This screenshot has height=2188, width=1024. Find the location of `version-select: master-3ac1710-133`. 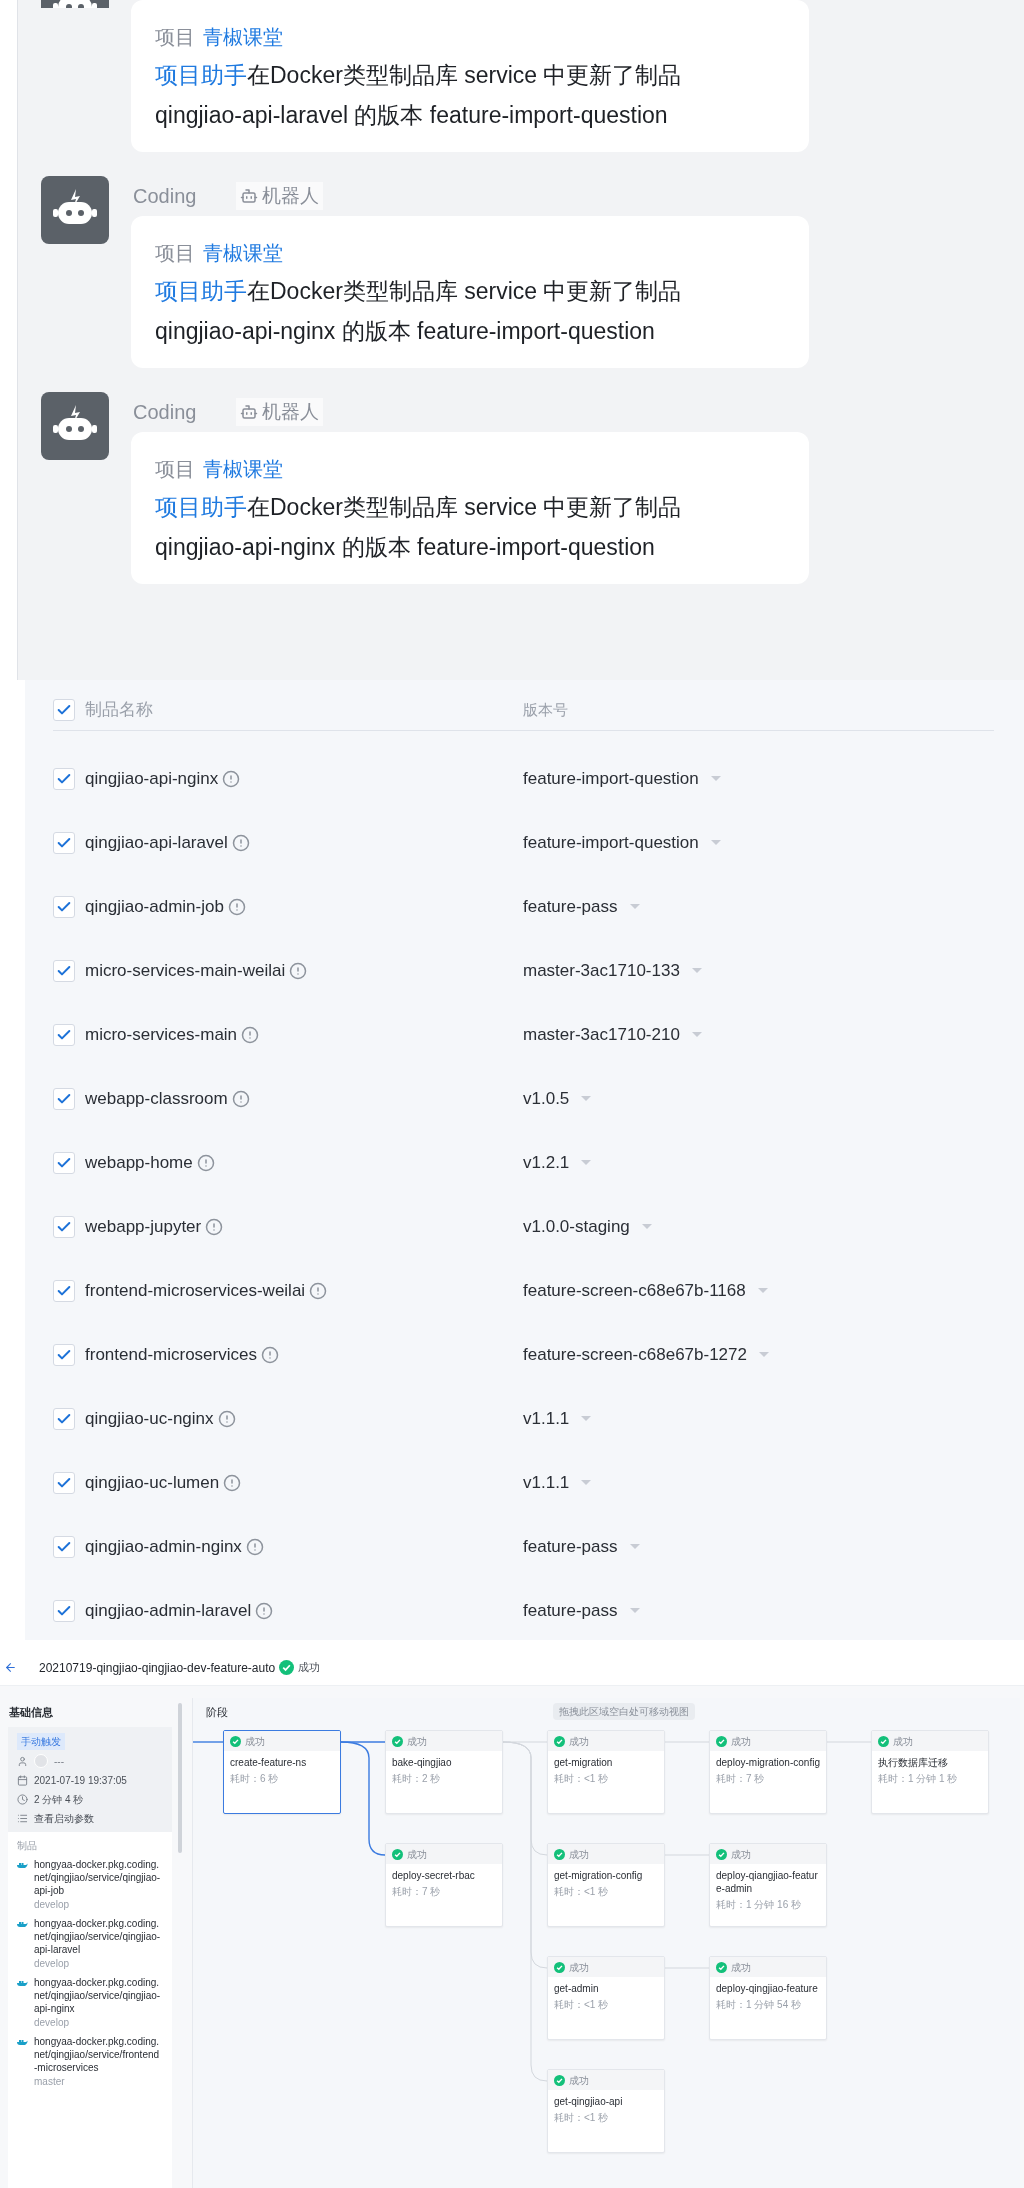

version-select: master-3ac1710-133 is located at coordinates (612, 971).